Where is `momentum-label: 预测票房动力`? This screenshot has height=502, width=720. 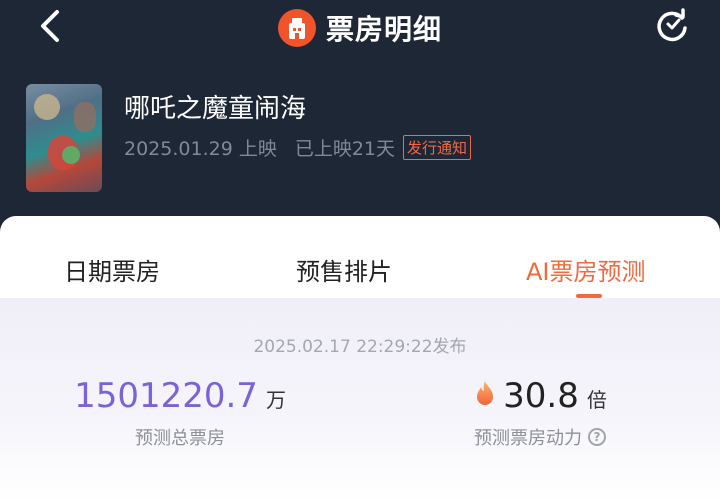
momentum-label: 预测票房动力 is located at coordinates (528, 438).